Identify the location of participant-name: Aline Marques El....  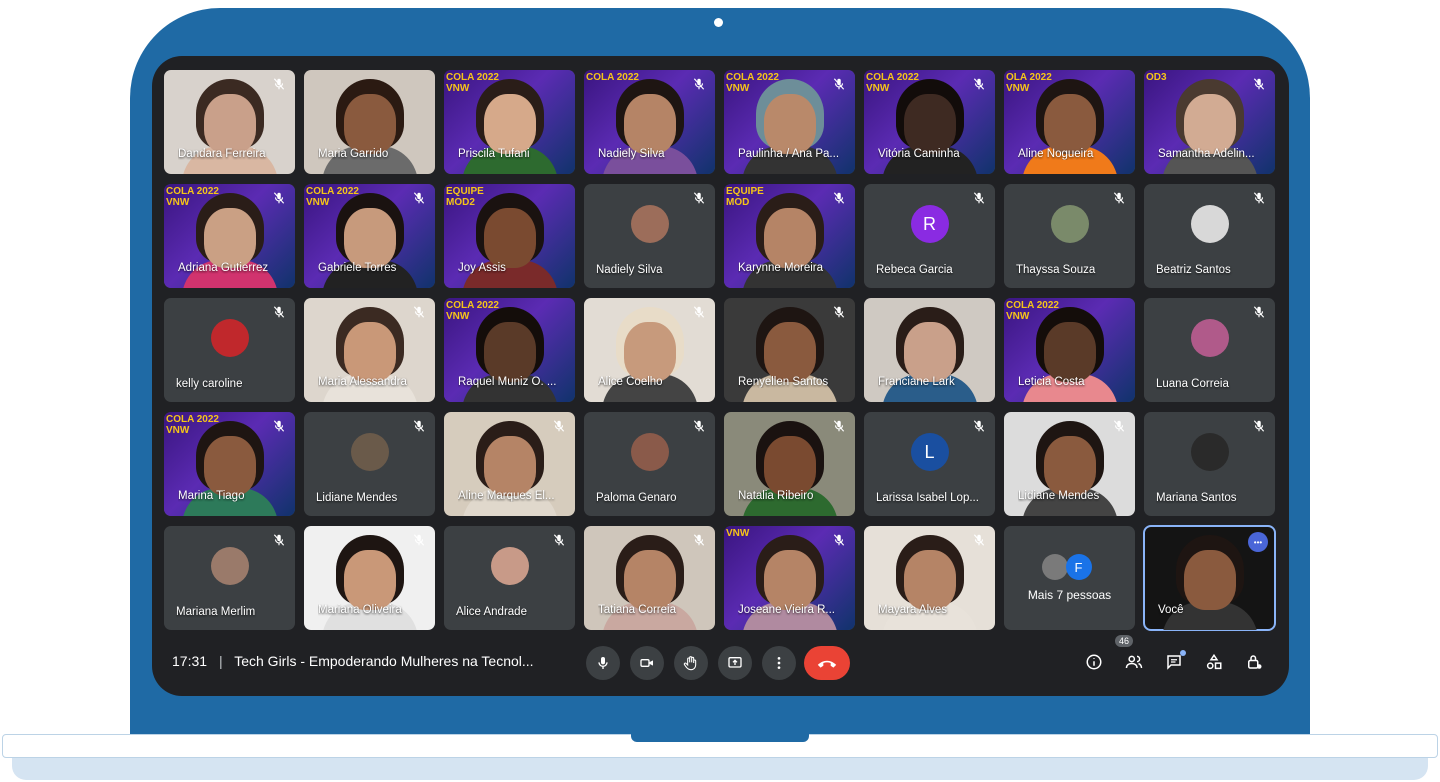
(506, 496).